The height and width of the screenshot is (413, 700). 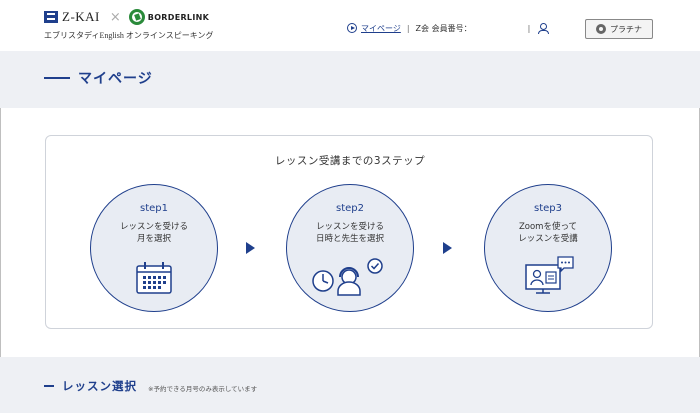 I want to click on lesson-select-section: レッスン選択 ※予約できる月号のみ表示しています, so click(x=350, y=385).